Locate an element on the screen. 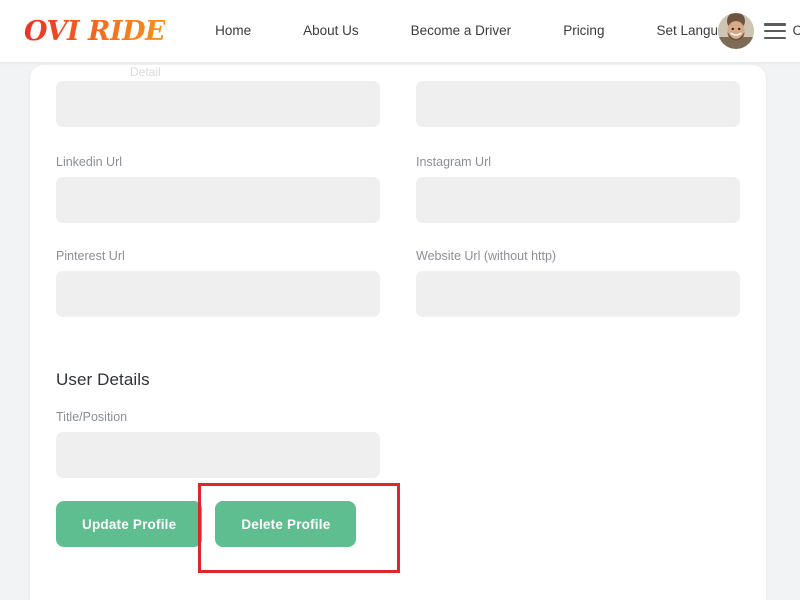 Image resolution: width=800 pixels, height=600 pixels. form-actions: Update Profile Delete Profile is located at coordinates (398, 524).